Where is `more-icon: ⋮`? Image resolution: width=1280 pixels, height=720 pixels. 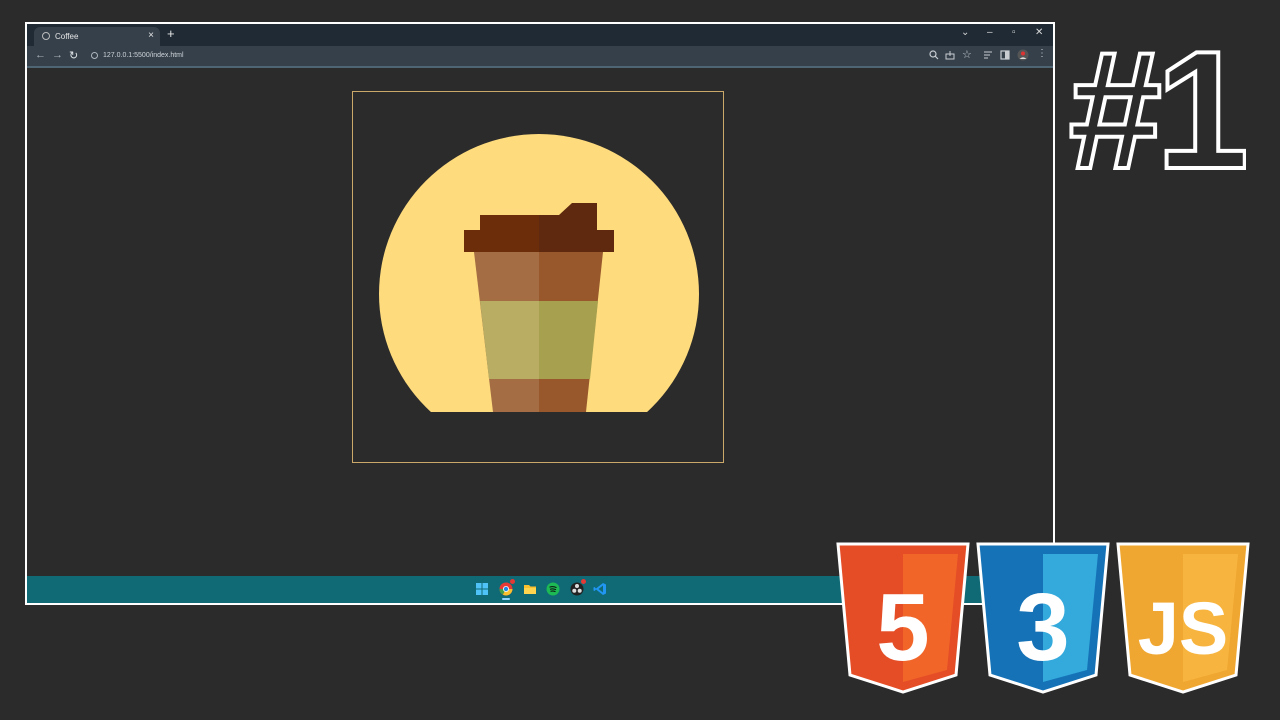 more-icon: ⋮ is located at coordinates (1042, 53).